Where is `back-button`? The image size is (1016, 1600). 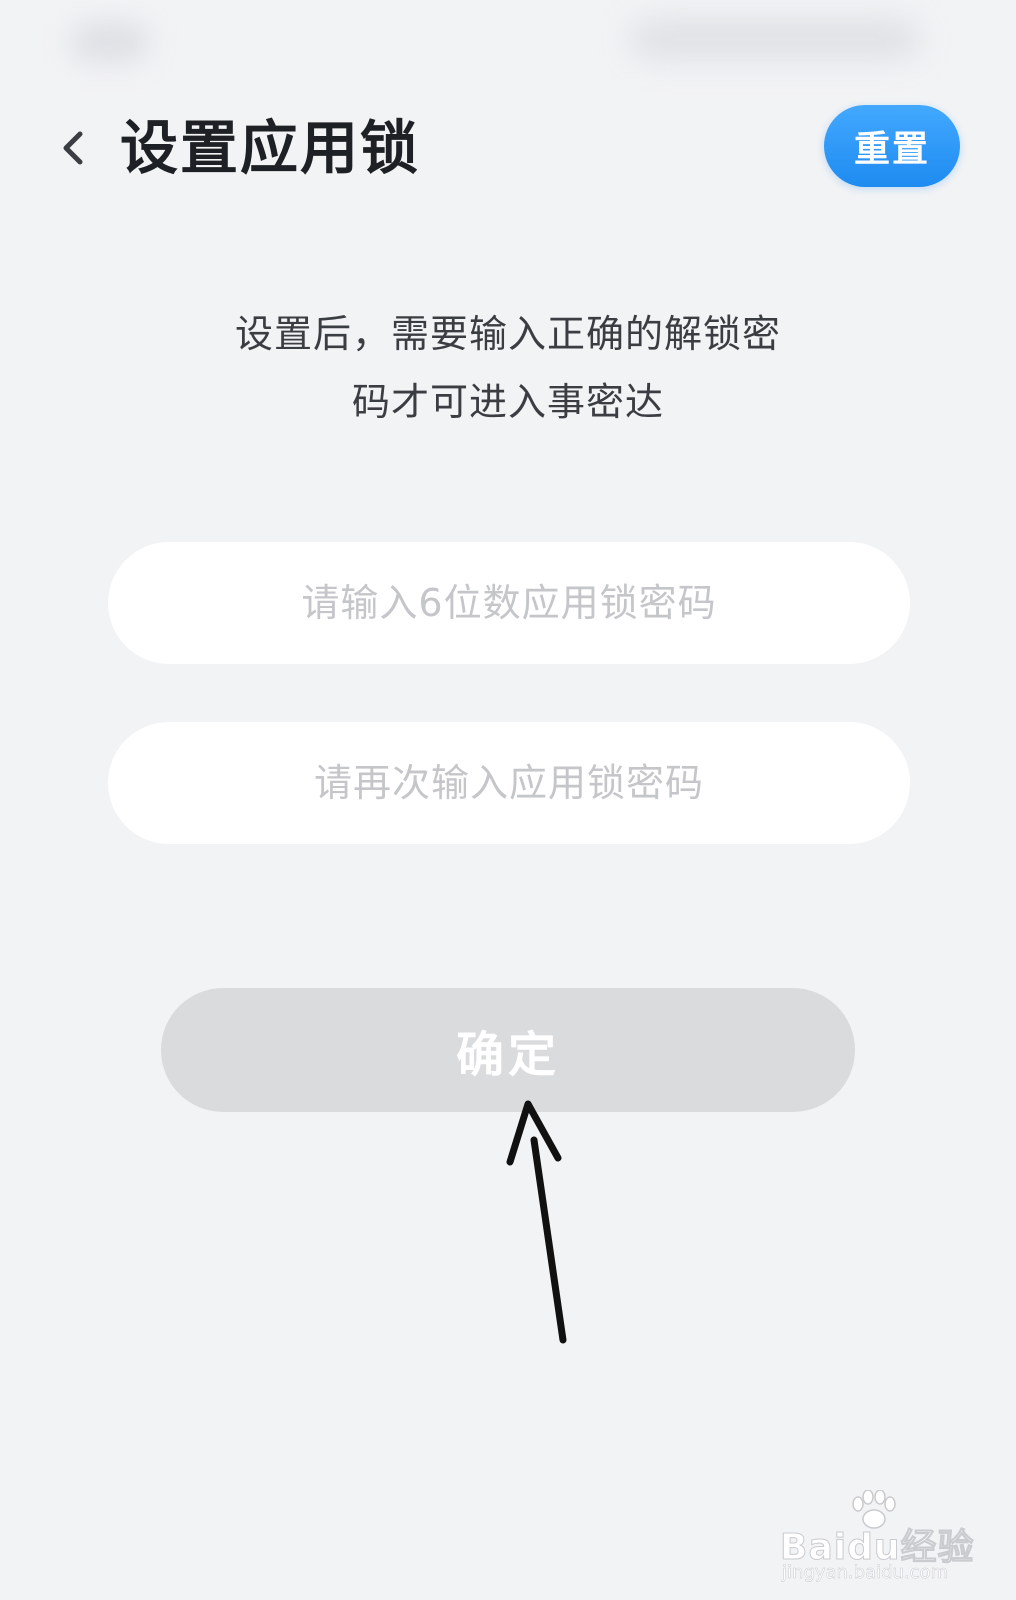
back-button is located at coordinates (73, 148).